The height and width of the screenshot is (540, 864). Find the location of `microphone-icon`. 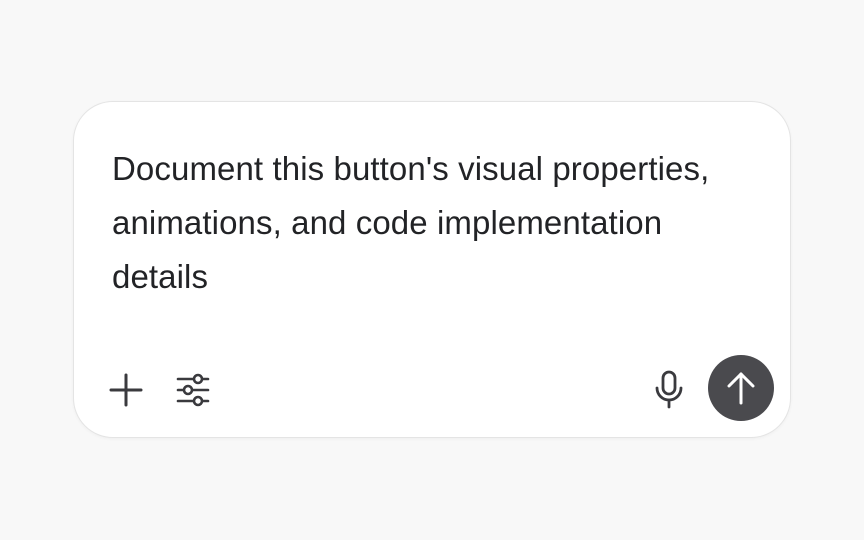

microphone-icon is located at coordinates (669, 390).